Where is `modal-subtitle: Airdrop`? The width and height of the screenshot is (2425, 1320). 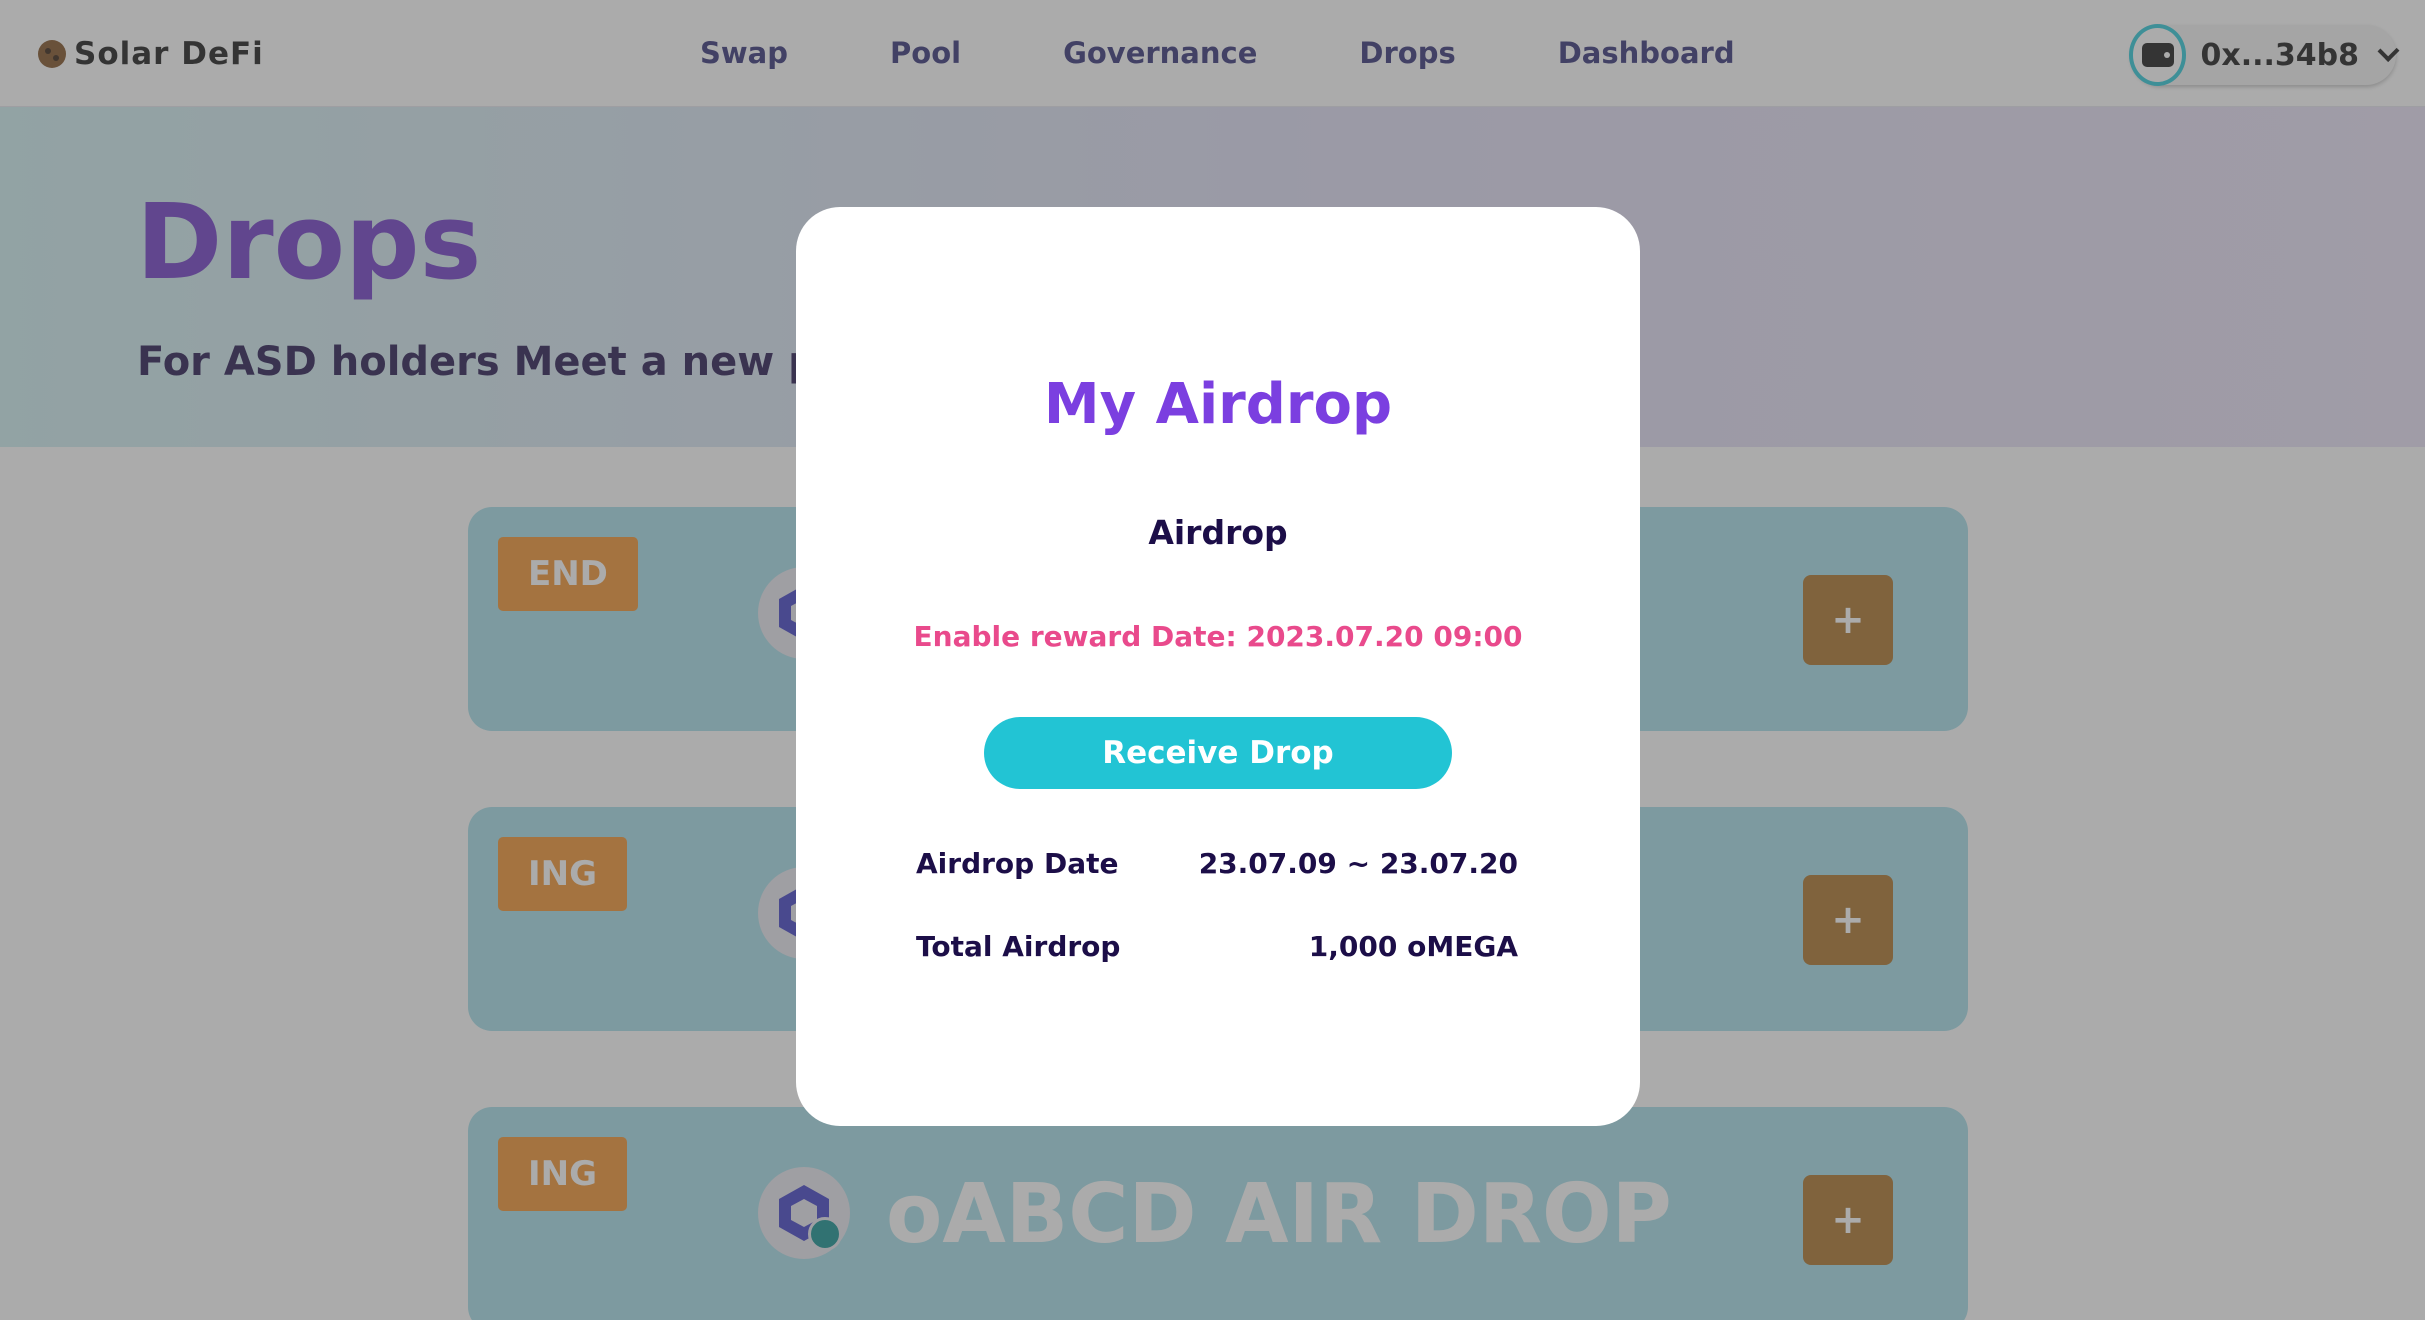
modal-subtitle: Airdrop is located at coordinates (1218, 532).